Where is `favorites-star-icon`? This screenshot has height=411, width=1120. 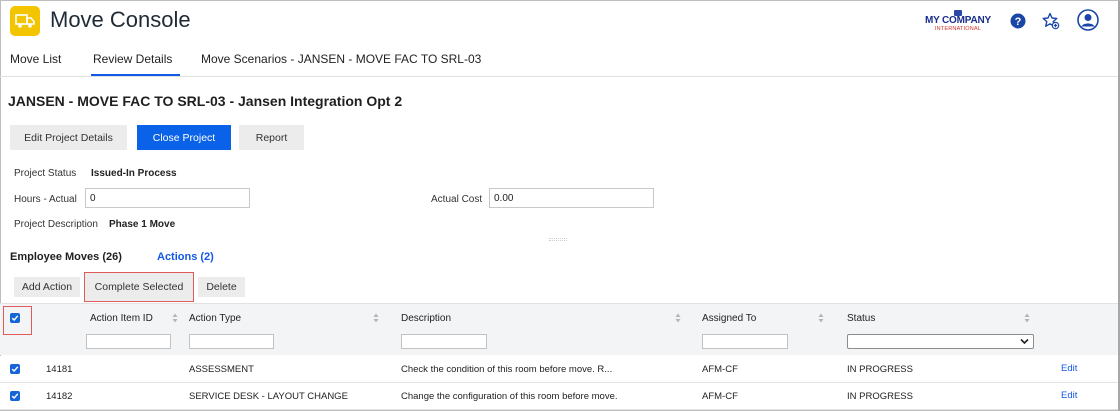 favorites-star-icon is located at coordinates (1051, 21).